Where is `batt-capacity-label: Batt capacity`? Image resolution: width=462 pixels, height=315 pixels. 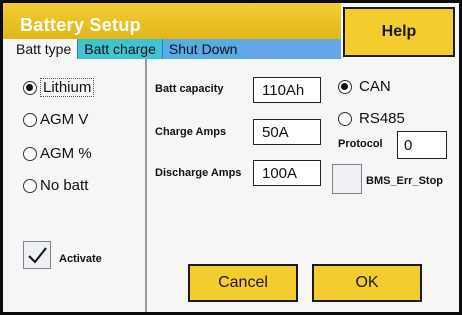
batt-capacity-label: Batt capacity is located at coordinates (189, 89).